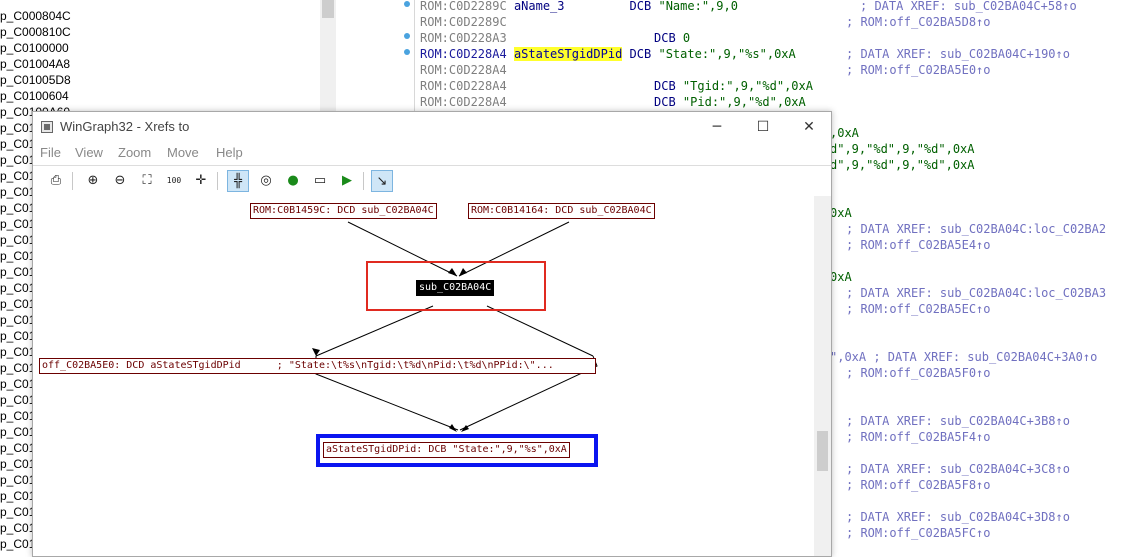  What do you see at coordinates (47, 127) in the screenshot?
I see `app-icon` at bounding box center [47, 127].